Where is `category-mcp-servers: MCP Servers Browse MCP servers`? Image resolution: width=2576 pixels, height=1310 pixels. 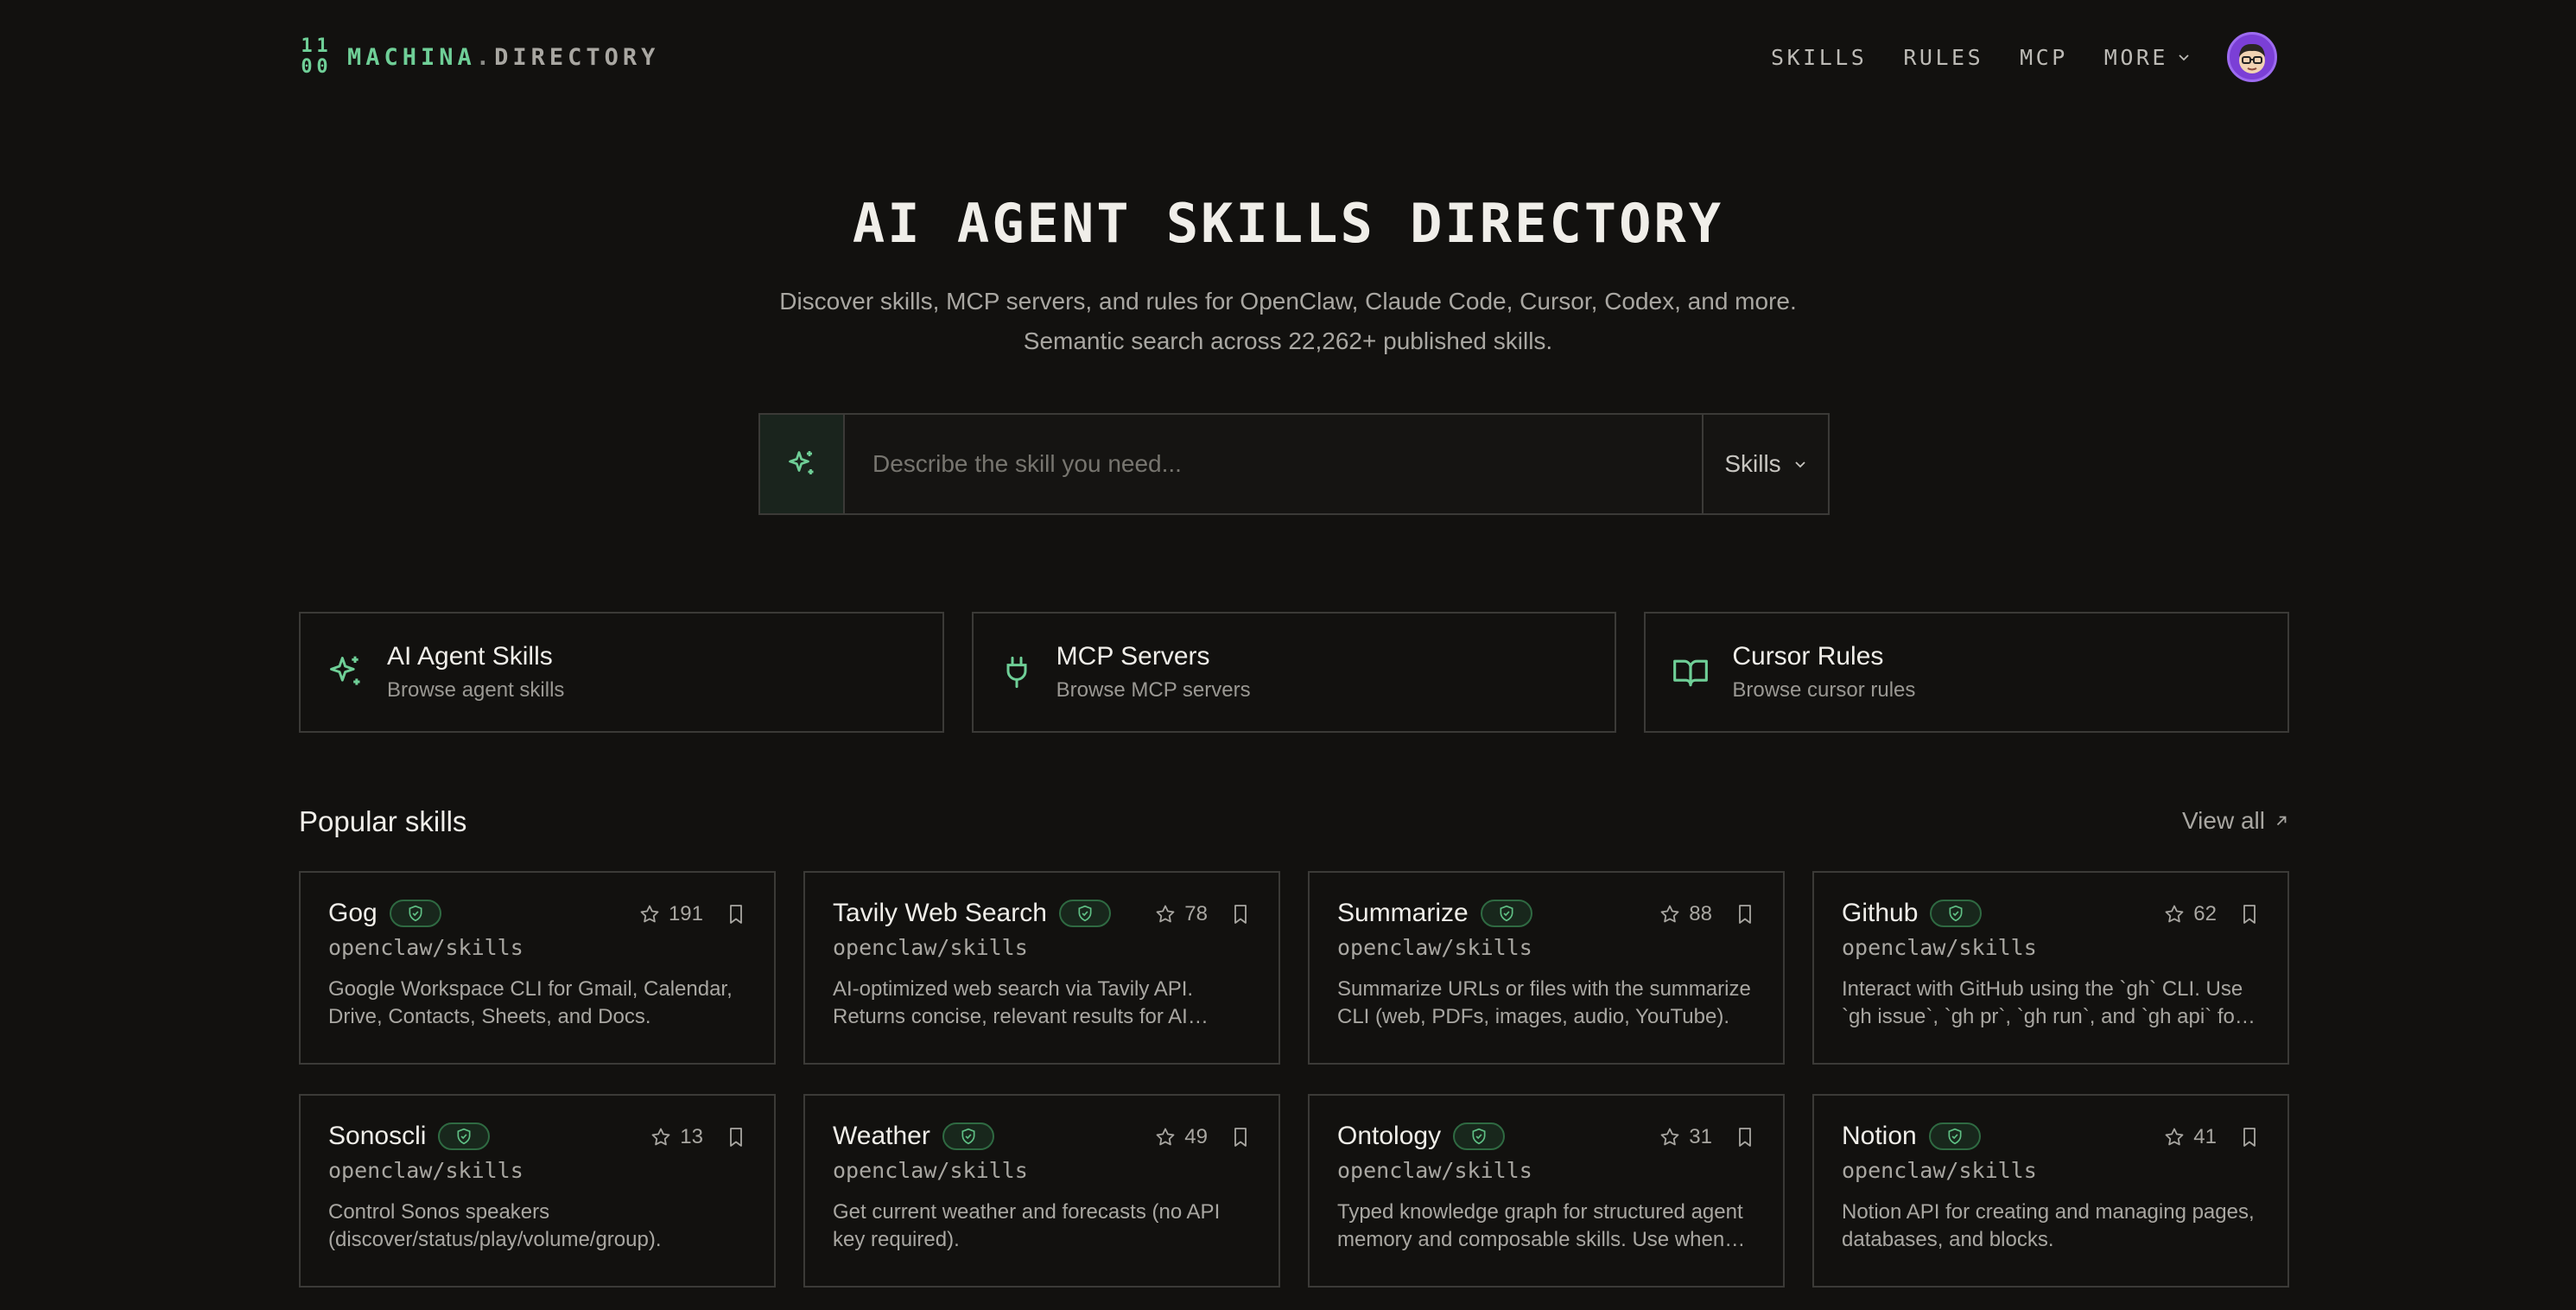 category-mcp-servers: MCP Servers Browse MCP servers is located at coordinates (1294, 672).